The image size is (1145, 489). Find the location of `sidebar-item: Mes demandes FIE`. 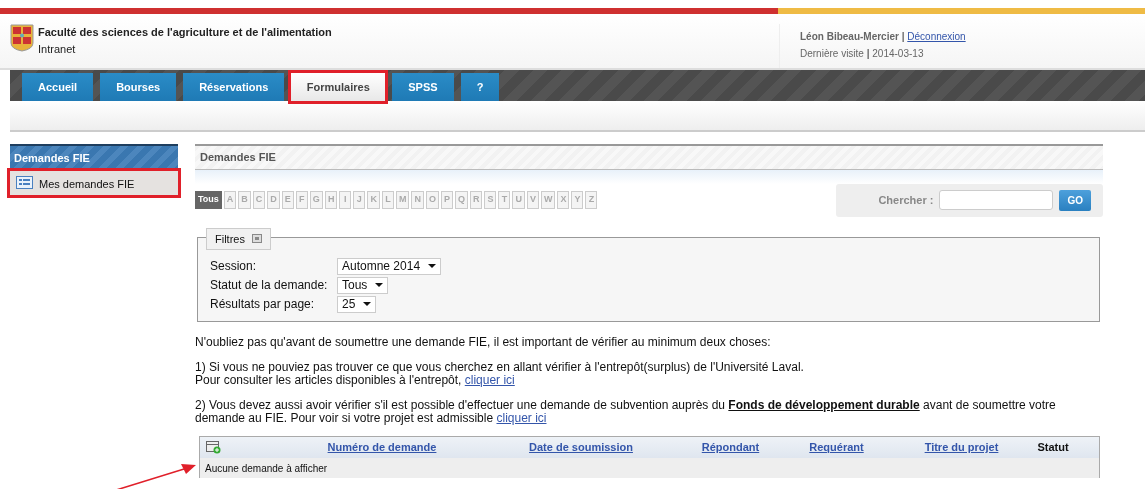

sidebar-item: Mes demandes FIE is located at coordinates (94, 182).